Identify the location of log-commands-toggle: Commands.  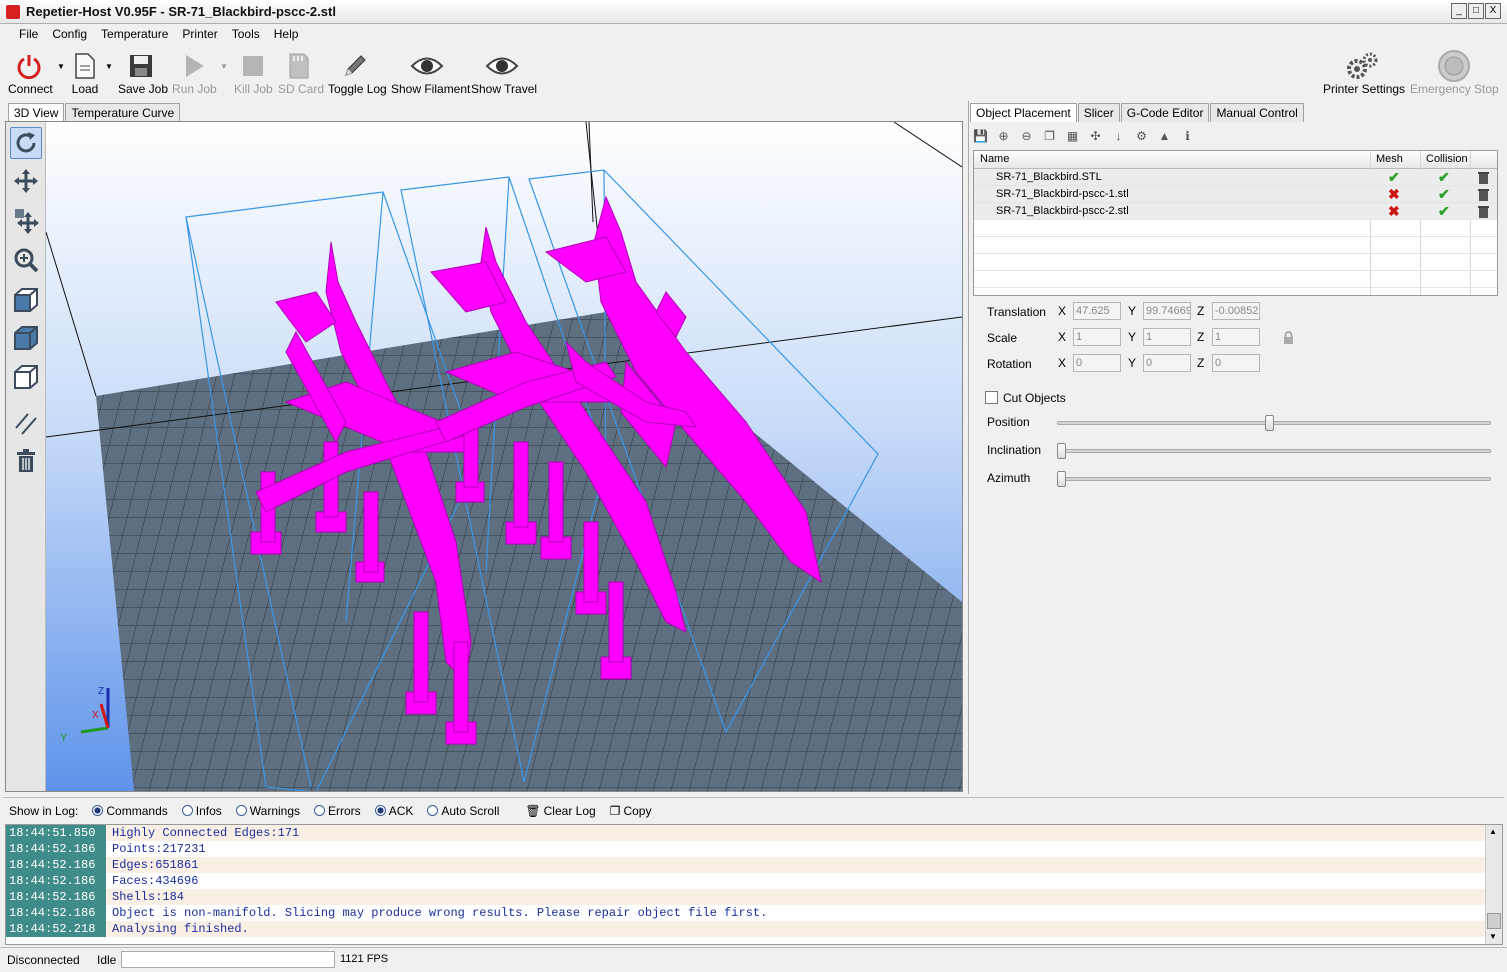
(130, 811).